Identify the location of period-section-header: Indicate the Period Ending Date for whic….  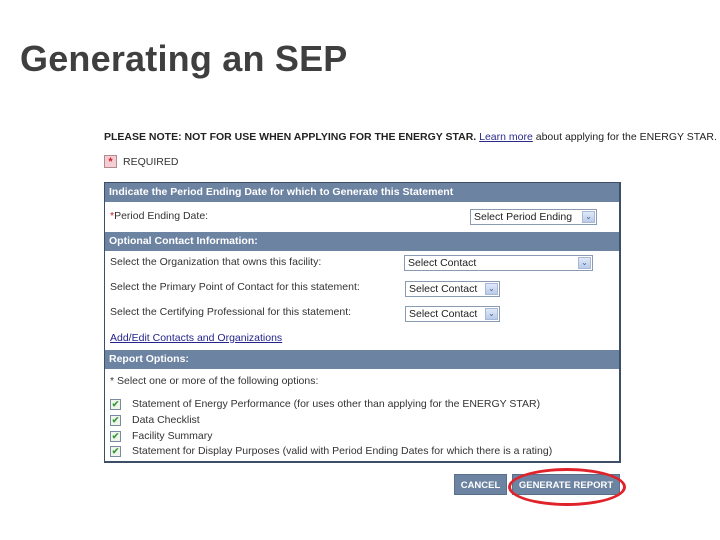
(362, 192).